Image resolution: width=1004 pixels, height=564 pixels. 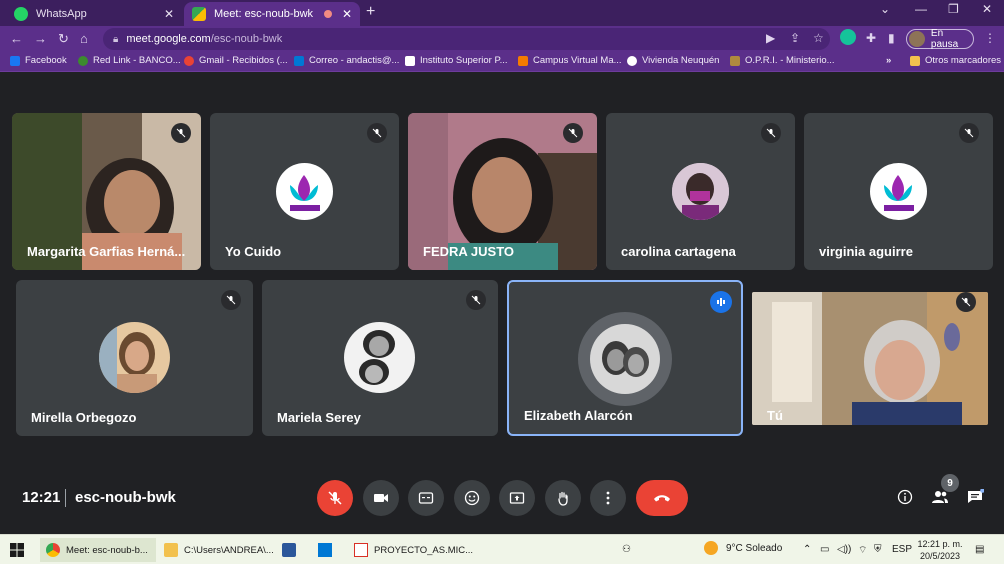 What do you see at coordinates (673, 60) in the screenshot?
I see `bookmark-vivienda: Vivienda Neuquén` at bounding box center [673, 60].